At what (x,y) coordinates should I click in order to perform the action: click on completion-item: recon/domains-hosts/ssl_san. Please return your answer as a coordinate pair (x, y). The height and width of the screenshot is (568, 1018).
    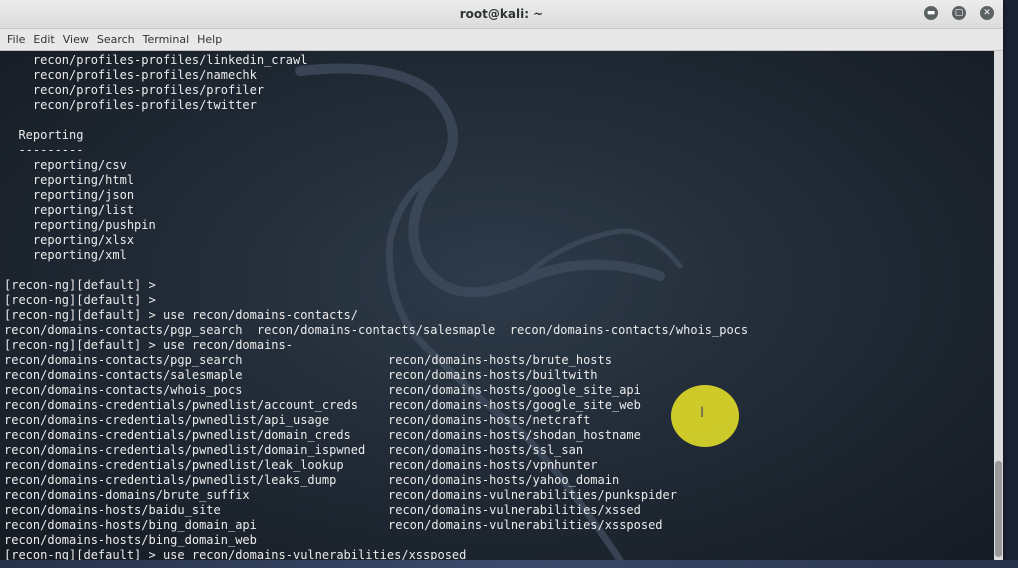
    Looking at the image, I should click on (486, 450).